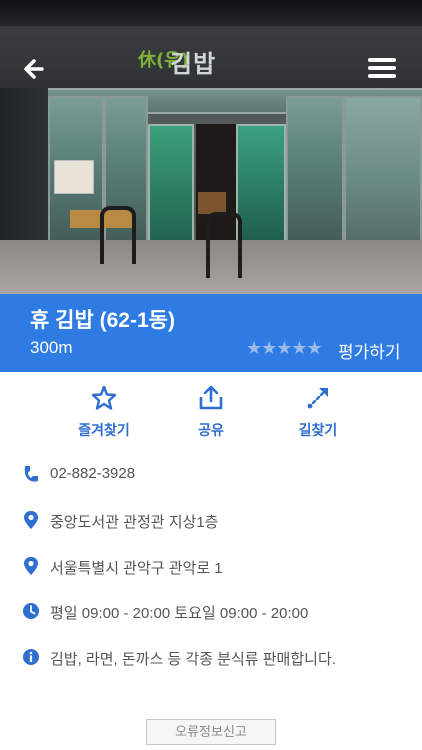  What do you see at coordinates (284, 348) in the screenshot?
I see `rating-stars: ★★★★★` at bounding box center [284, 348].